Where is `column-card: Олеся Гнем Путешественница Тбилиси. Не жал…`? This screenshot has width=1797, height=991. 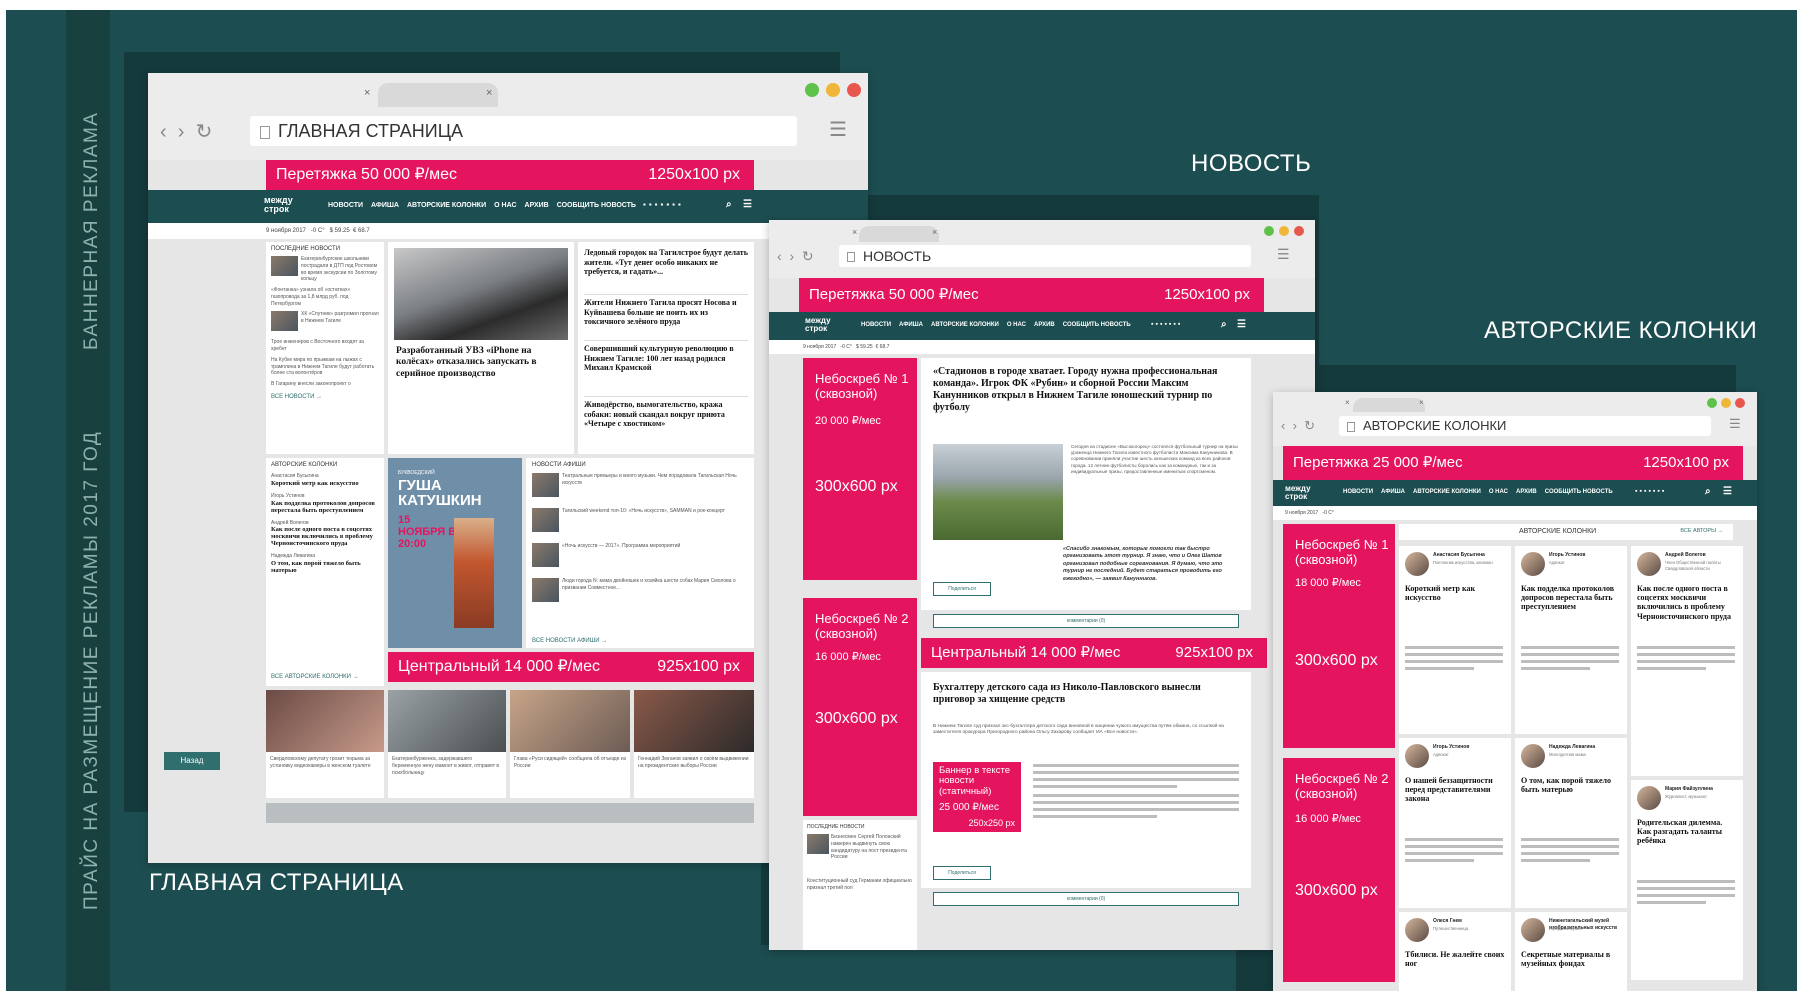
column-card: Олеся Гнем Путешественница Тбилиси. Не жал… is located at coordinates (1455, 951).